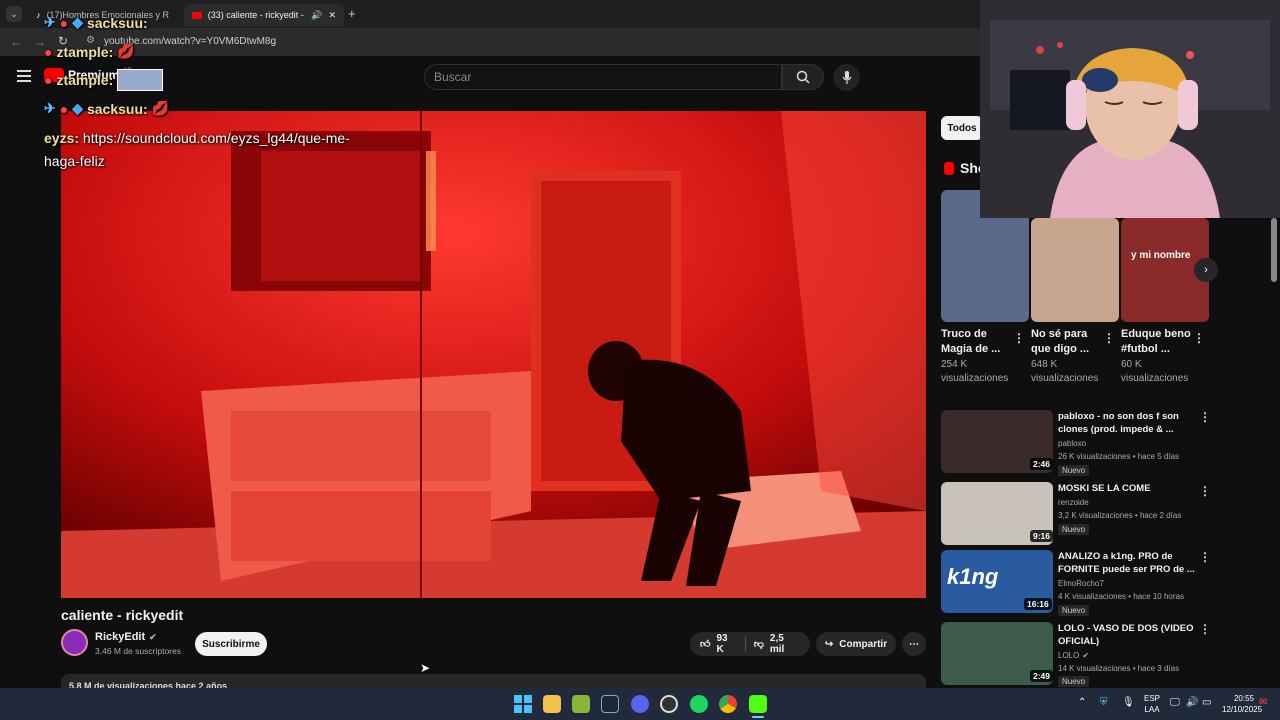 The height and width of the screenshot is (720, 1280). Describe the element at coordinates (16, 42) in the screenshot. I see `back-icon: ←` at that location.